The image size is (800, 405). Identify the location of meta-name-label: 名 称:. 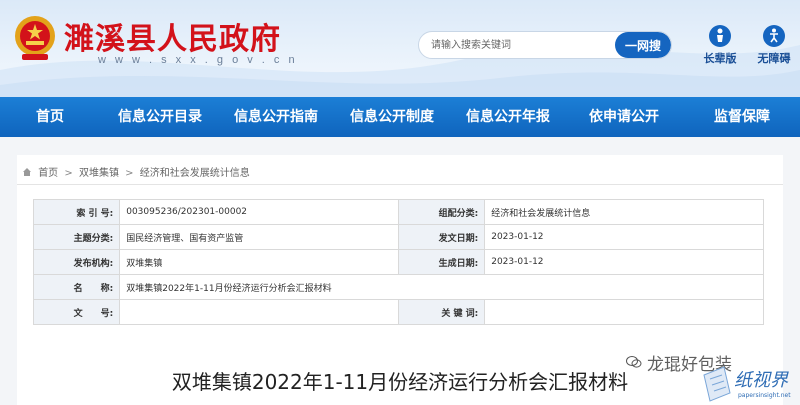
(76, 287).